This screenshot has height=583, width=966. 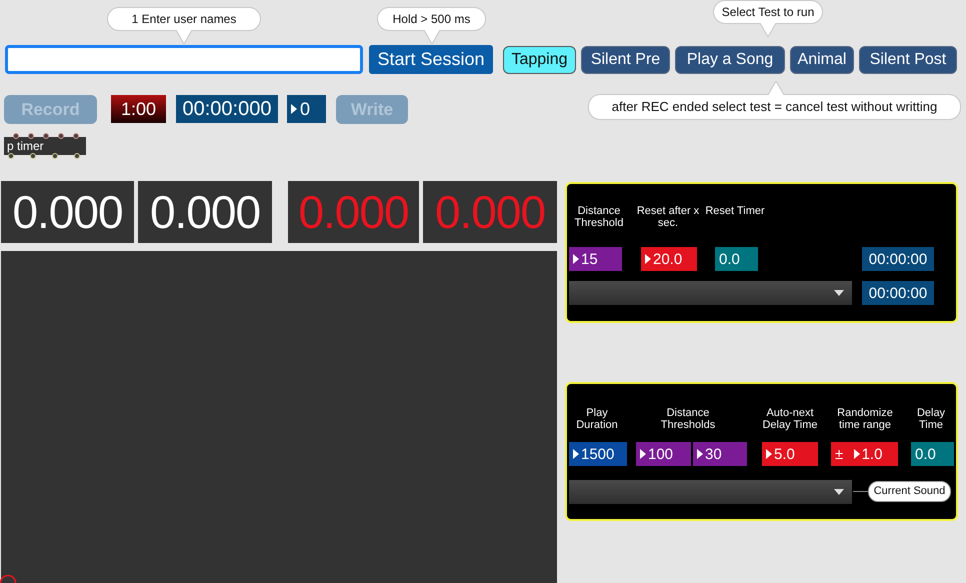 What do you see at coordinates (539, 60) in the screenshot?
I see `test-tab: Tapping` at bounding box center [539, 60].